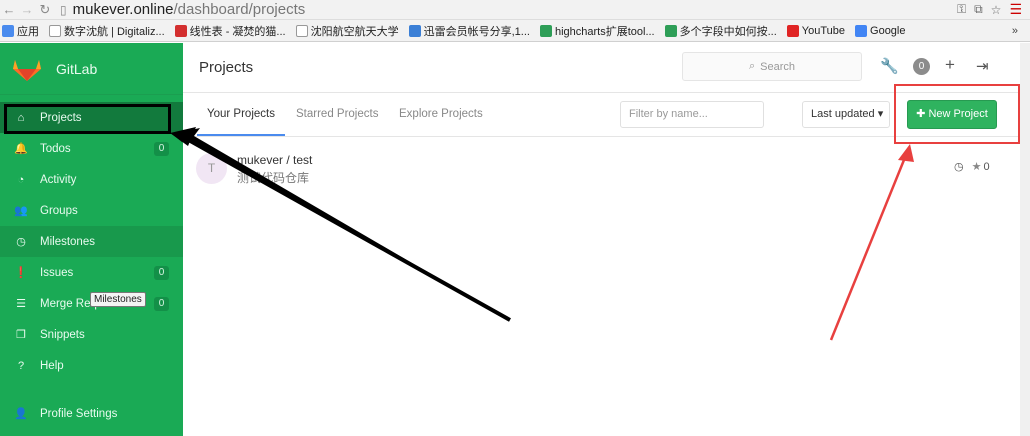 The image size is (1030, 436). I want to click on bookmark-label: 沈阳航空航天大学, so click(354, 31).